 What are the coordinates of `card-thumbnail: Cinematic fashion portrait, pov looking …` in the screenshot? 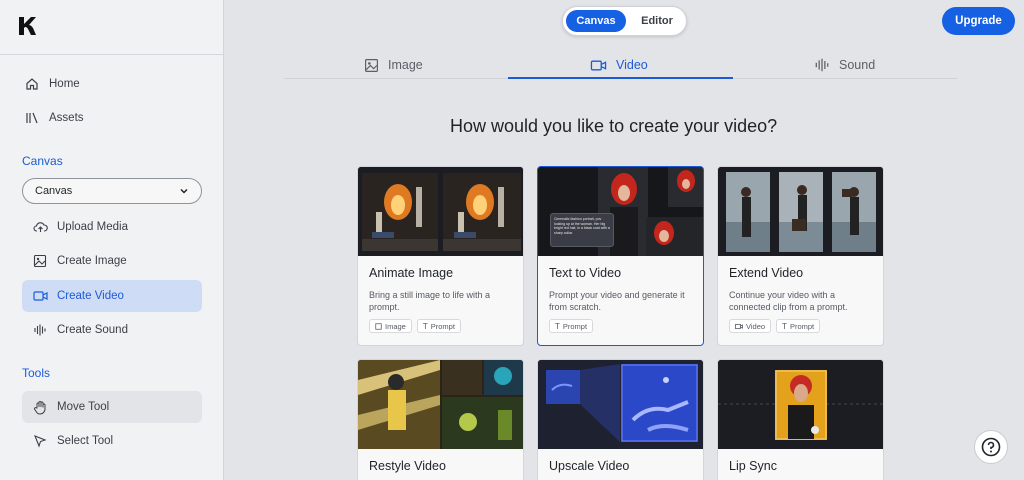 It's located at (620, 211).